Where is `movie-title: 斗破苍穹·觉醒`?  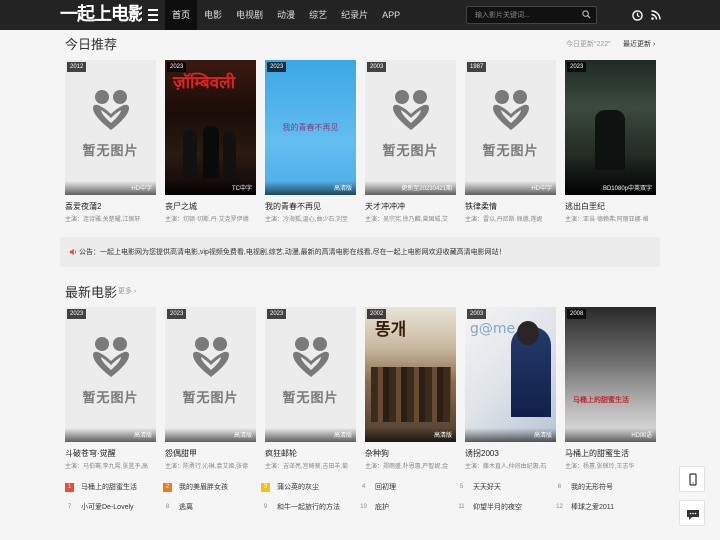 movie-title: 斗破苍穹·觉醒 is located at coordinates (110, 453).